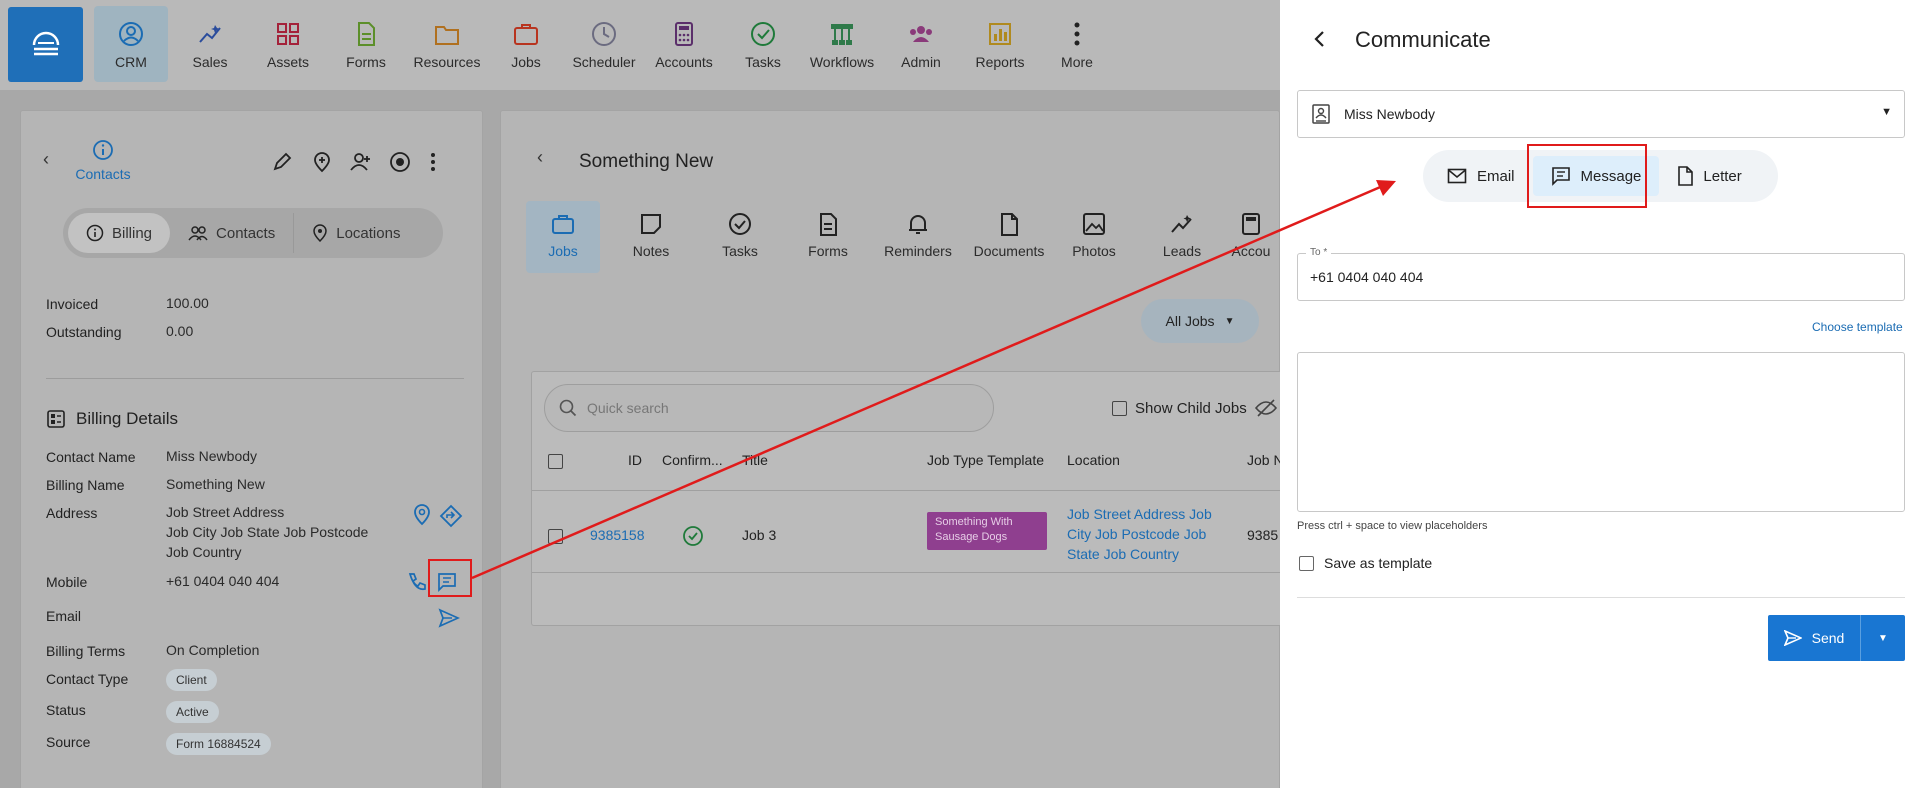 This screenshot has height=788, width=1918. I want to click on nav-accounts: Accounts, so click(684, 44).